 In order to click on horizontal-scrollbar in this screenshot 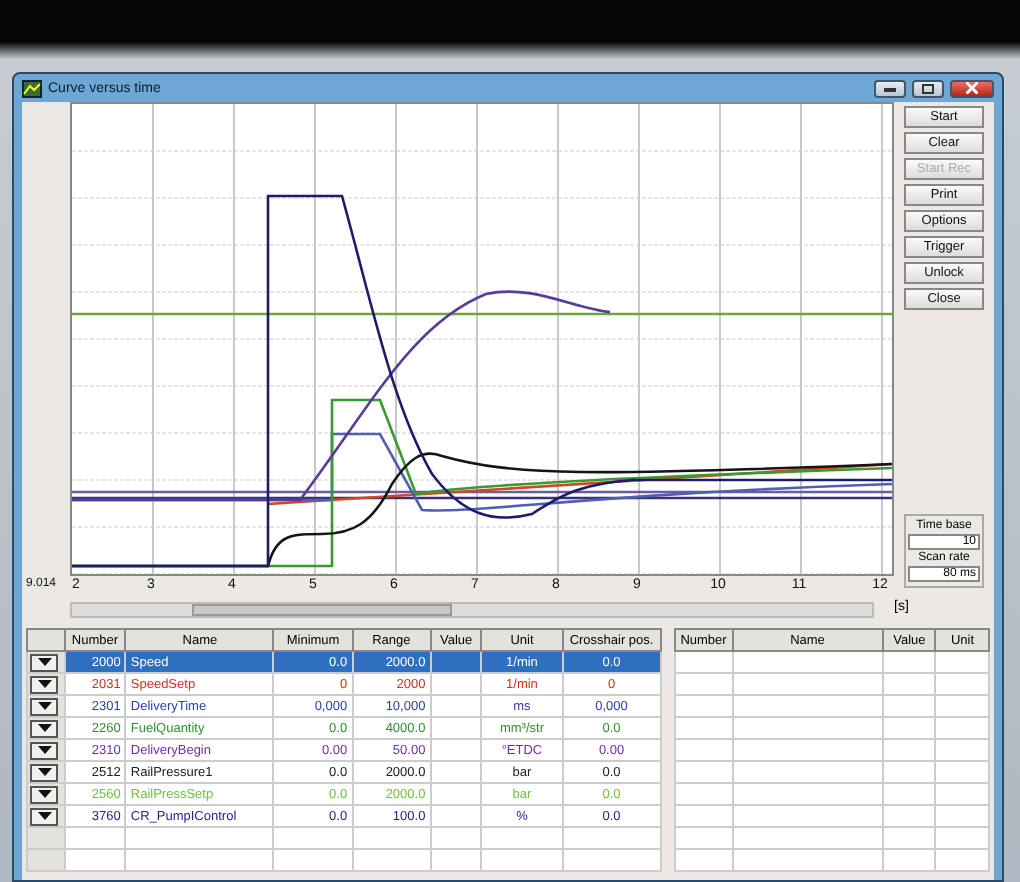, I will do `click(472, 610)`.